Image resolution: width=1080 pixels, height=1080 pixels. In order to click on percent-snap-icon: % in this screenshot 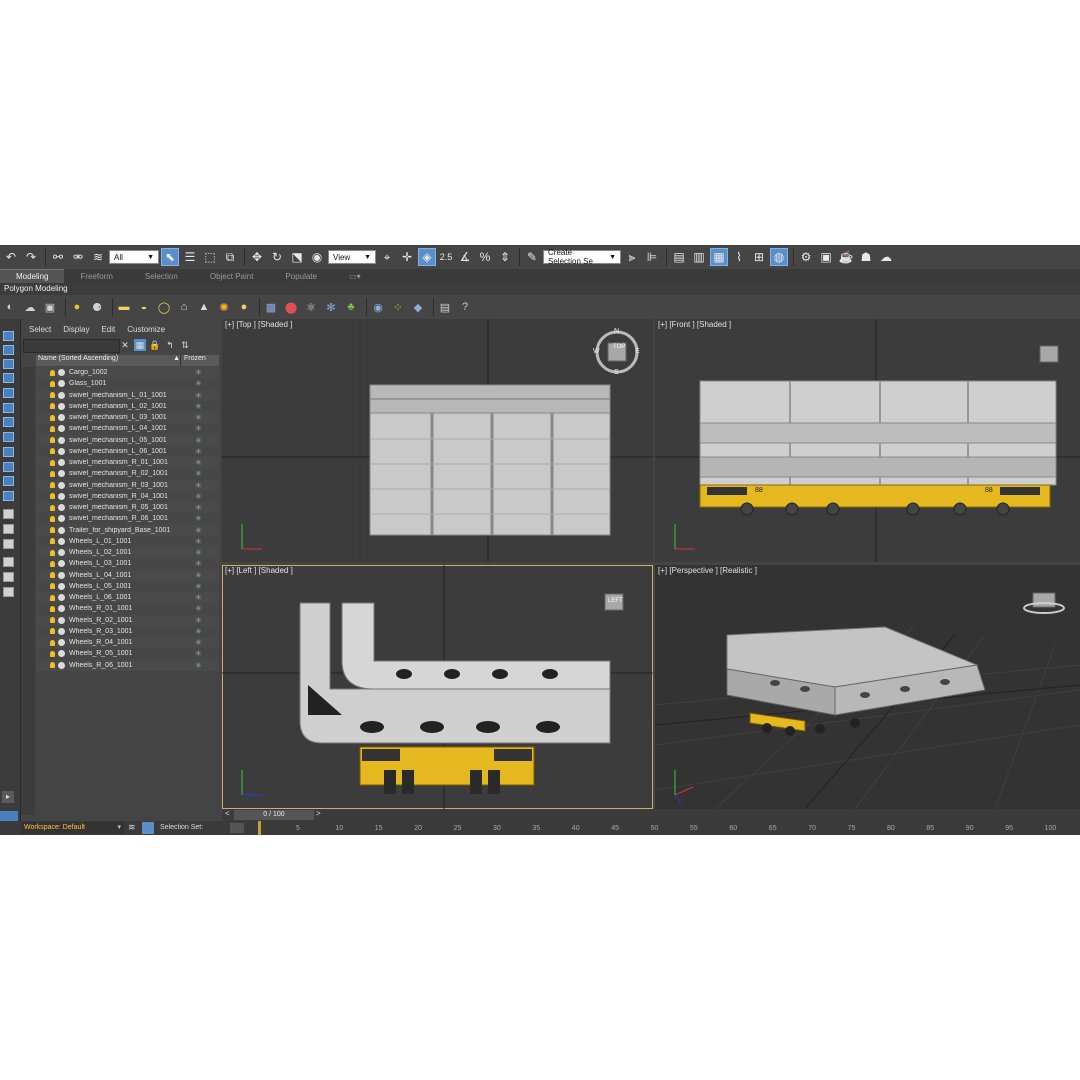, I will do `click(485, 257)`.